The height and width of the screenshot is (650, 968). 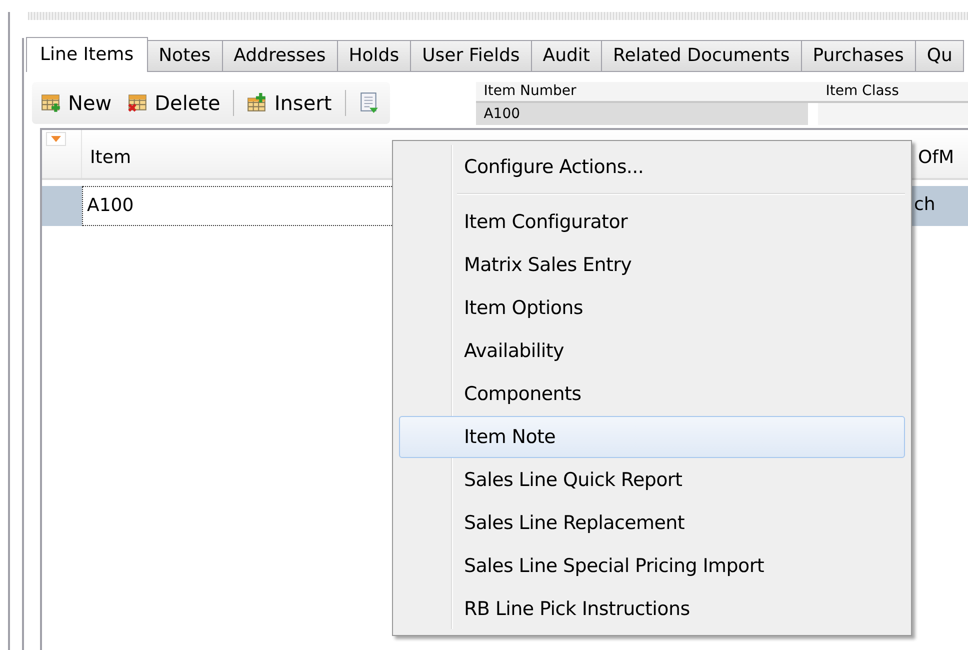 What do you see at coordinates (859, 56) in the screenshot?
I see `tab: Purchases` at bounding box center [859, 56].